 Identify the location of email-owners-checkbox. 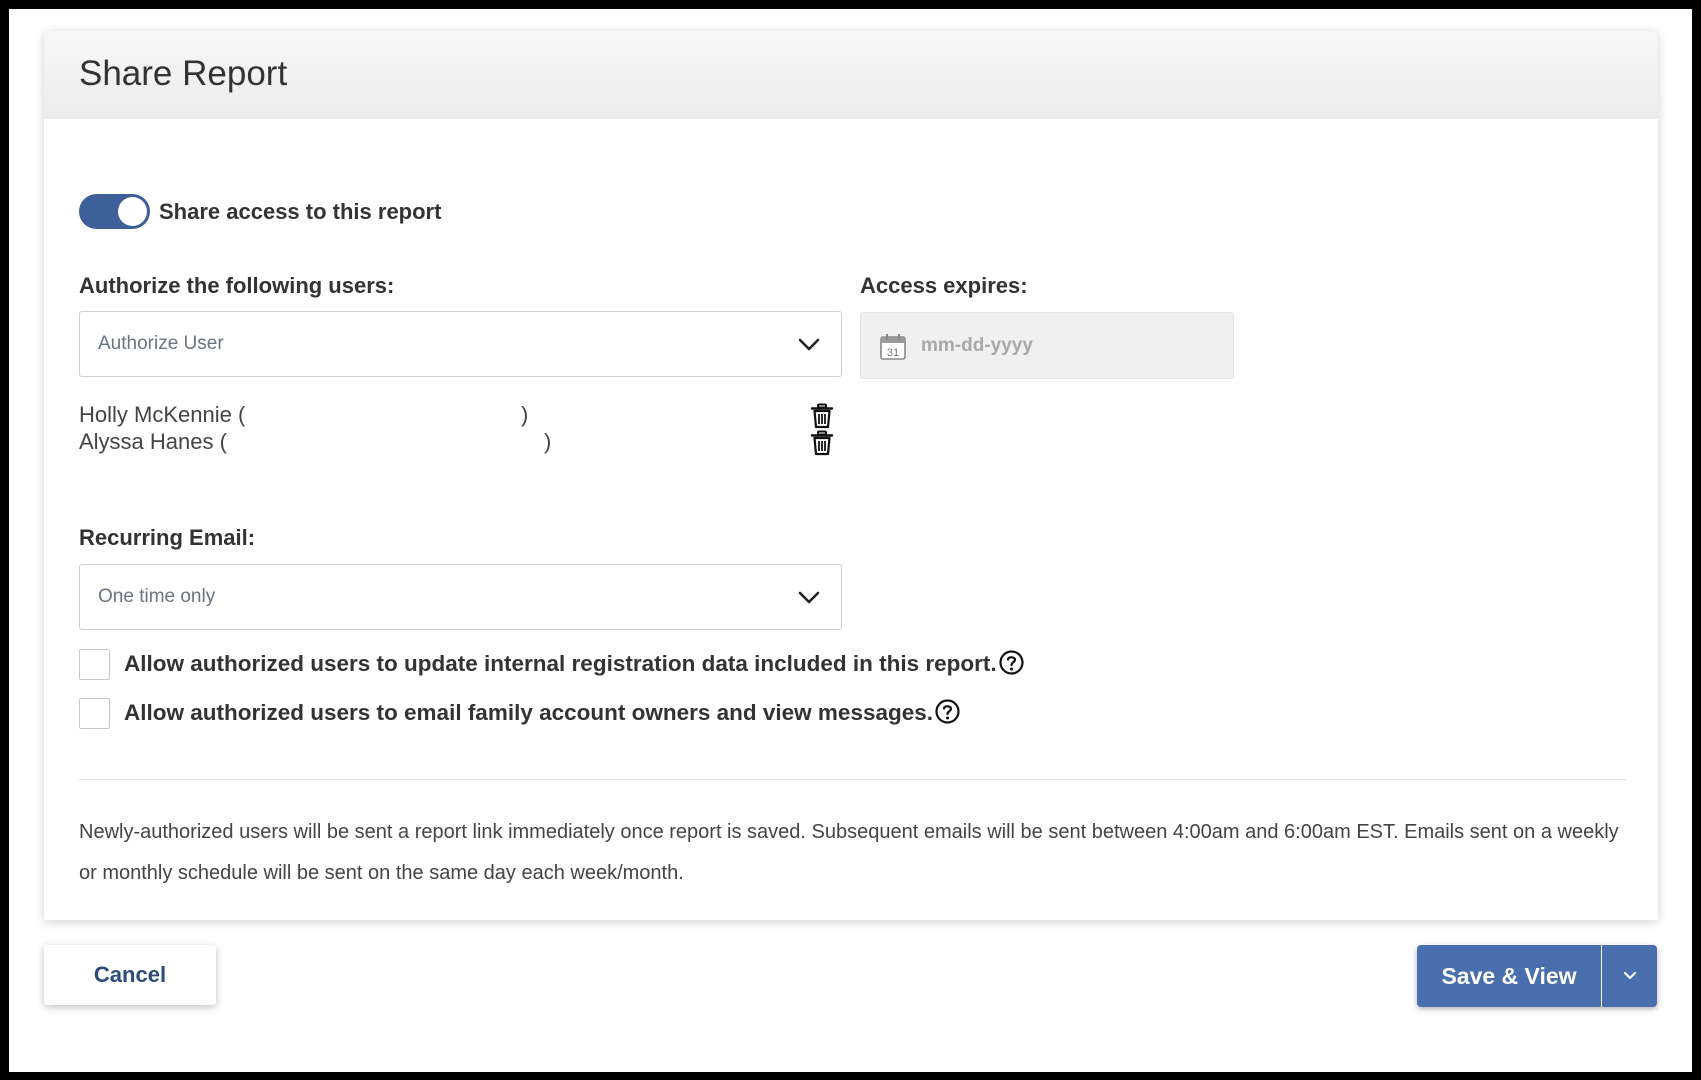
(94, 713).